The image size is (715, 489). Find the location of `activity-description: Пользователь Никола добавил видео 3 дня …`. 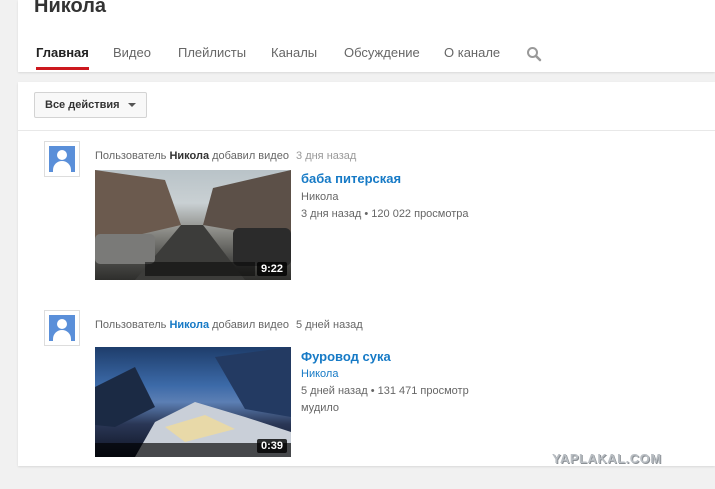

activity-description: Пользователь Никола добавил видео 3 дня … is located at coordinates (225, 156).